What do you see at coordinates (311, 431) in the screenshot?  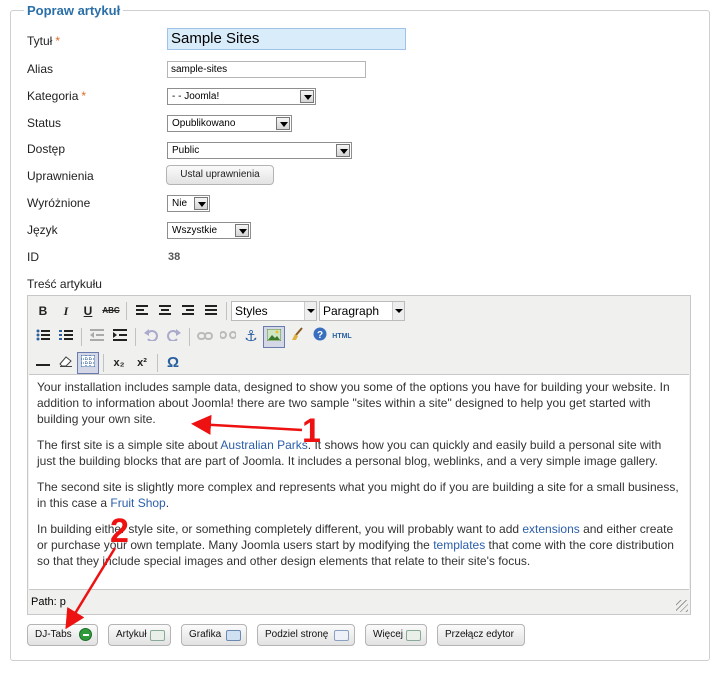 I see `annotation-number-1: 1` at bounding box center [311, 431].